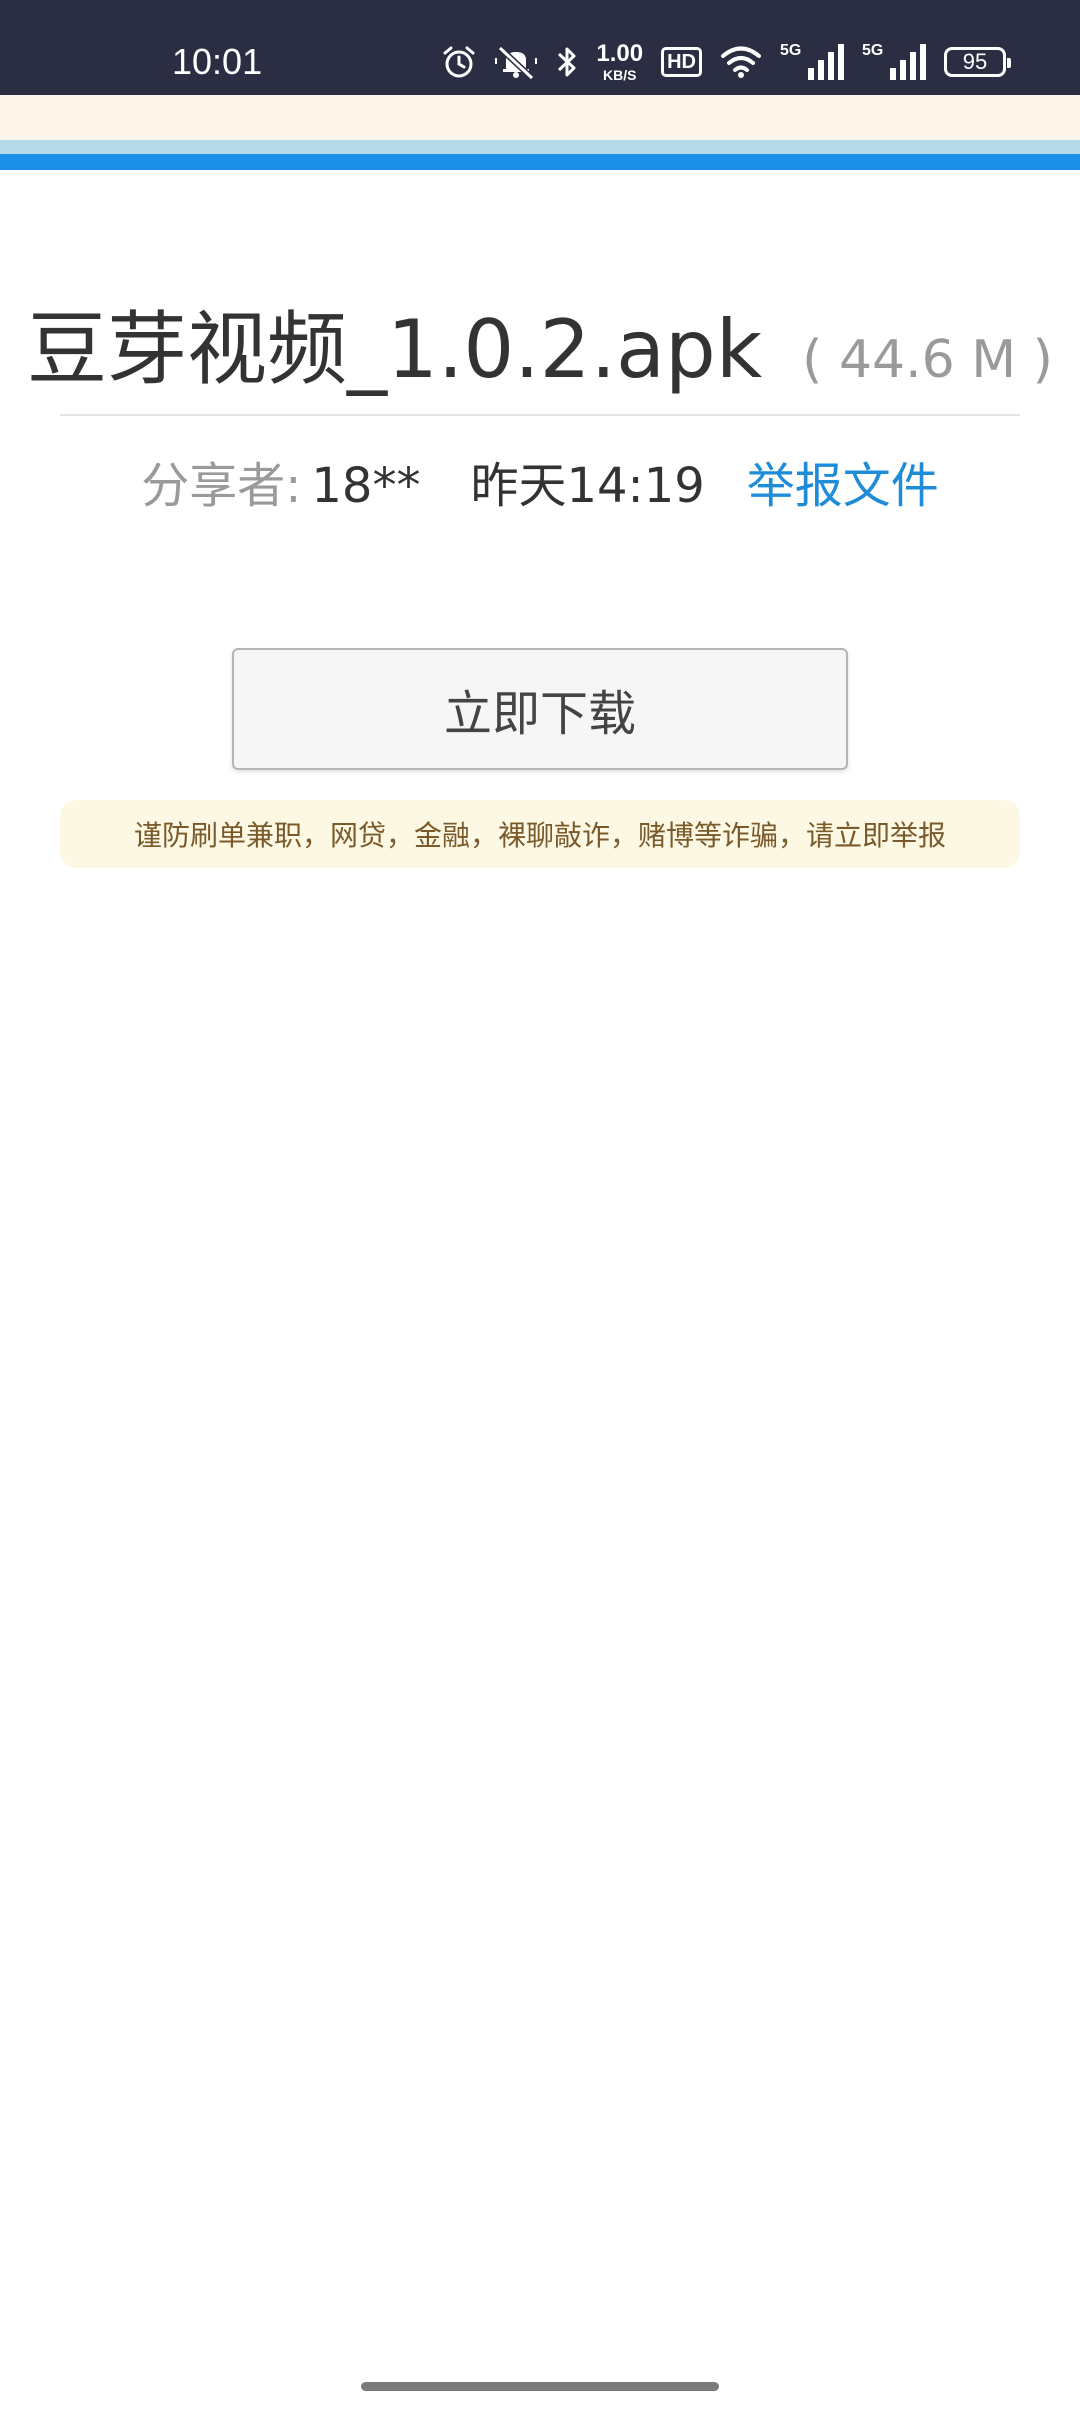 The height and width of the screenshot is (2412, 1080). I want to click on mute-icon, so click(516, 62).